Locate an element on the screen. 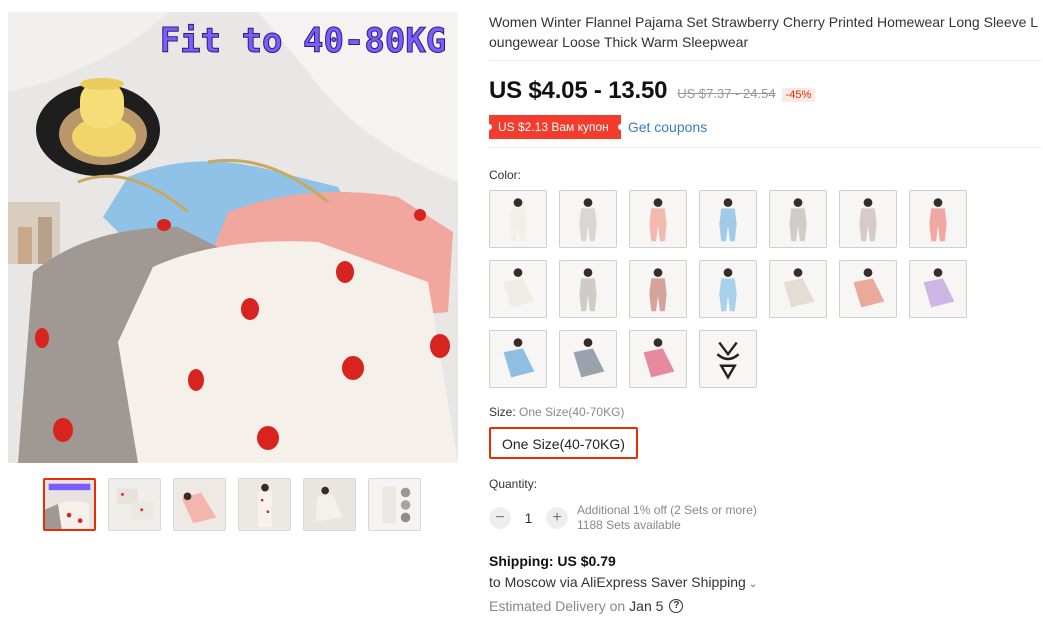 This screenshot has width=1043, height=623. pajama-rose-icon is located at coordinates (658, 289).